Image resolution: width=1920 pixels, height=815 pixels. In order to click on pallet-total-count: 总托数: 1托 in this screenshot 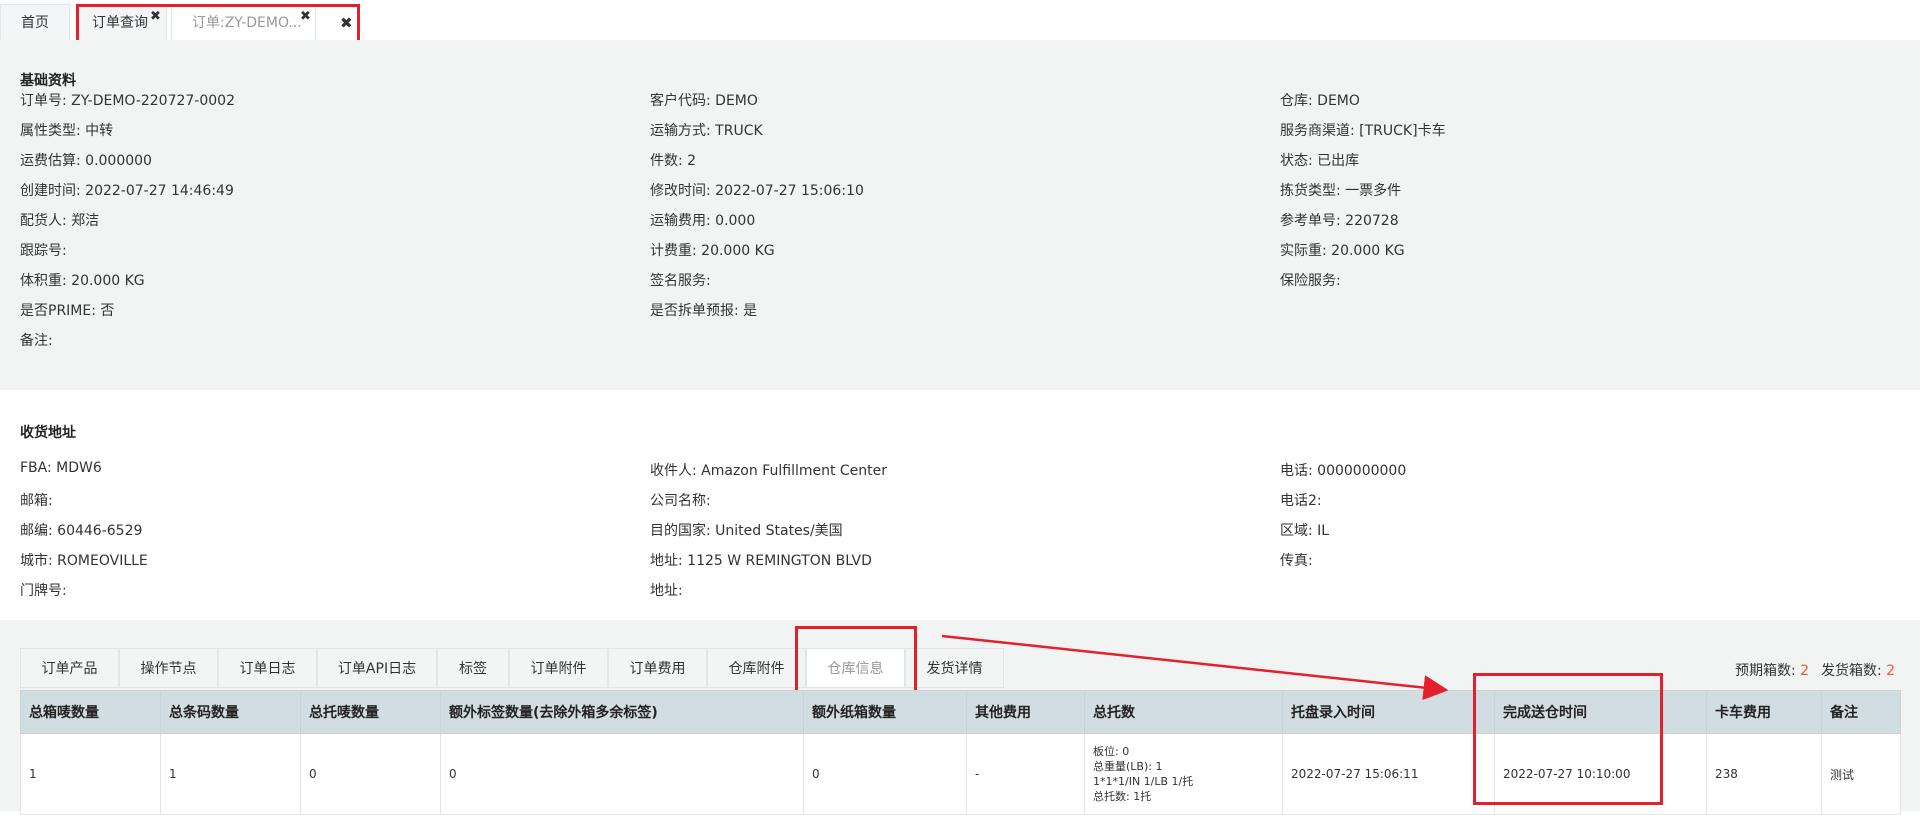, I will do `click(1122, 796)`.